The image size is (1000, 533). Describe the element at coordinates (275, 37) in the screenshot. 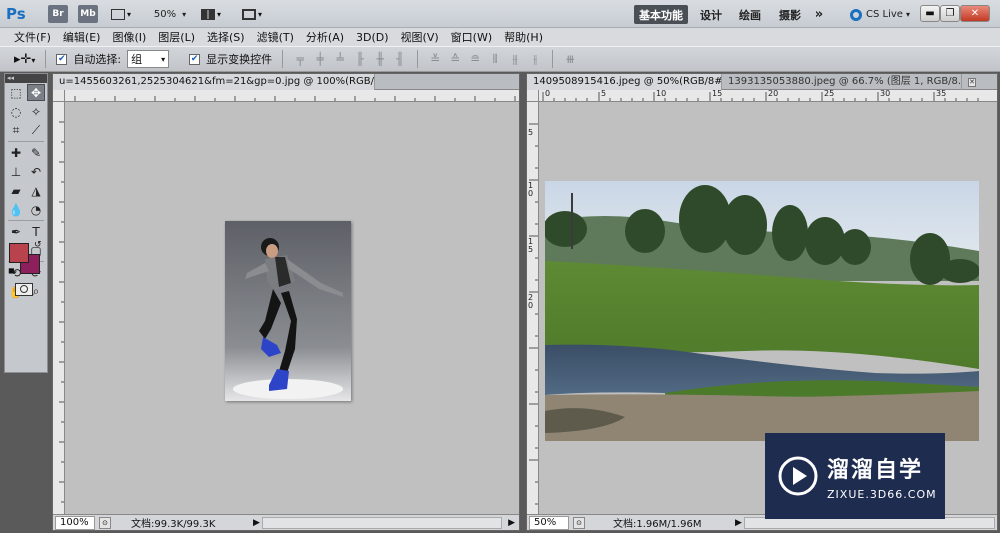

I see `menu-filter: 滤镜(T)` at that location.